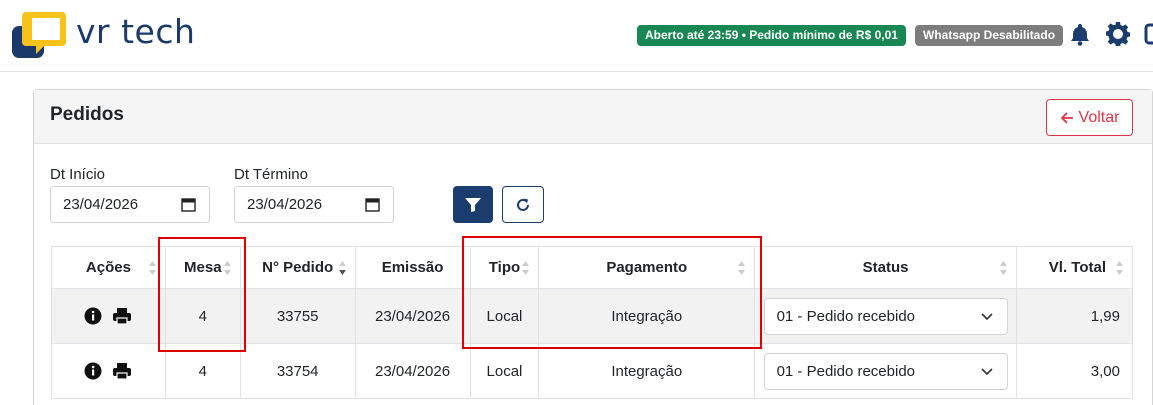  I want to click on col-actions: Ações, so click(108, 267).